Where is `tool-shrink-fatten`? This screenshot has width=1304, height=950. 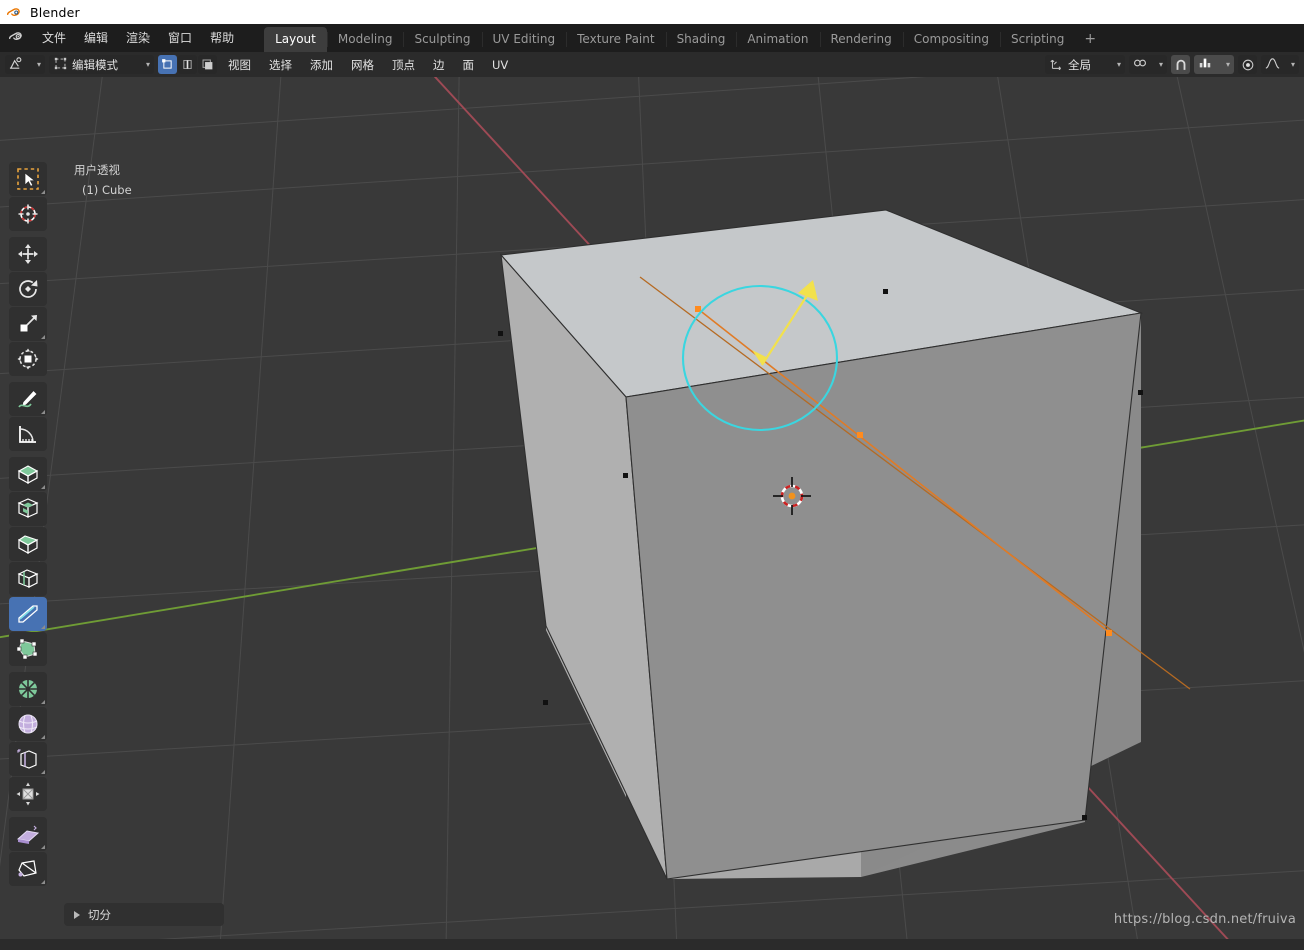 tool-shrink-fatten is located at coordinates (28, 794).